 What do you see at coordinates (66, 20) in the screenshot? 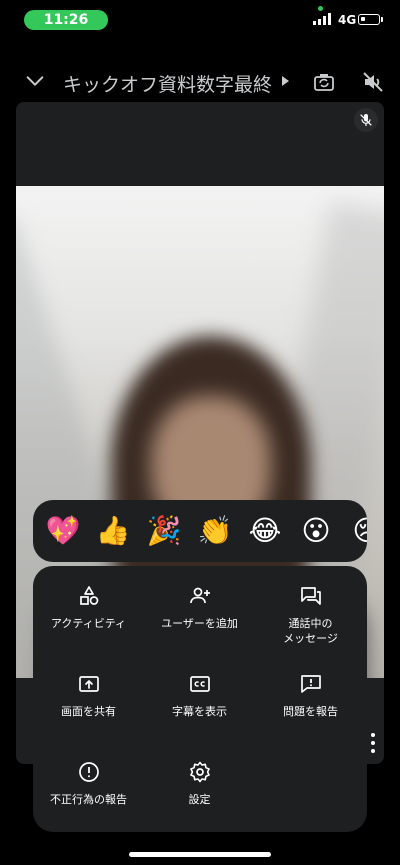
I see `status-time: 11:26` at bounding box center [66, 20].